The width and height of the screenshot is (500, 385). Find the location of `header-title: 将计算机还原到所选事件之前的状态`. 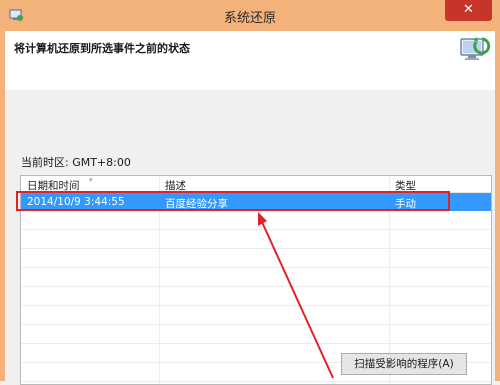

header-title: 将计算机还原到所选事件之前的状态 is located at coordinates (102, 48).